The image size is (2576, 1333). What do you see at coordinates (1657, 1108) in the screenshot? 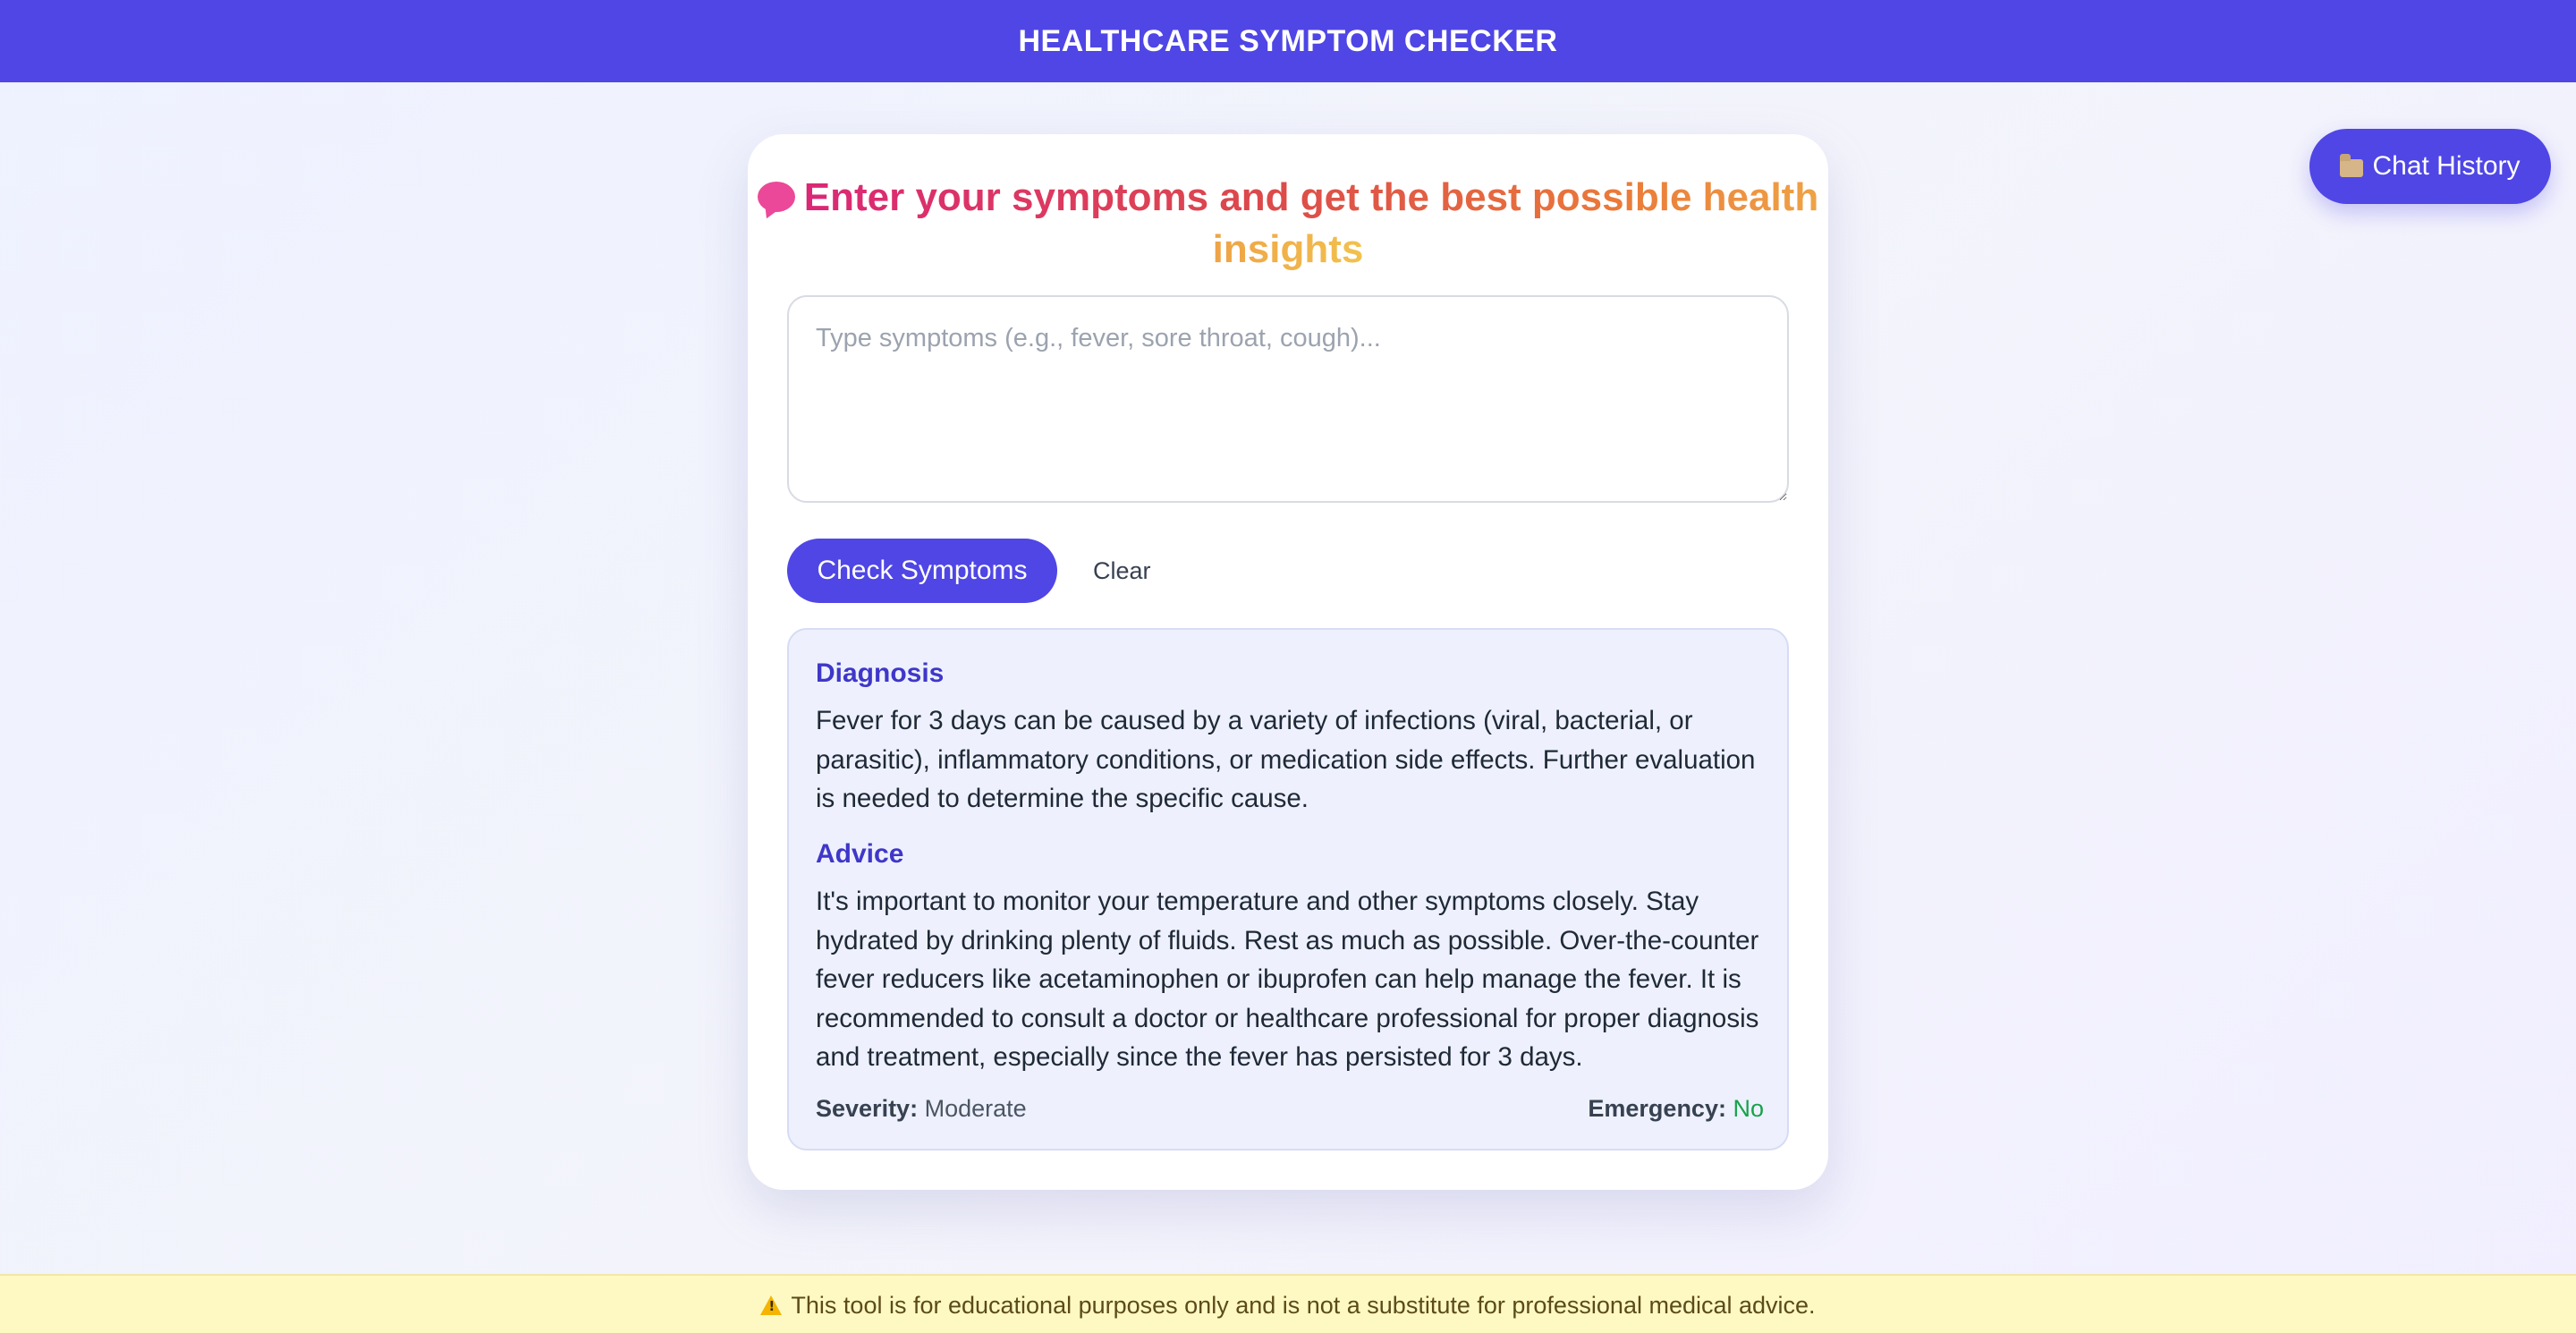
I see `emergency-label: Emergency:` at bounding box center [1657, 1108].